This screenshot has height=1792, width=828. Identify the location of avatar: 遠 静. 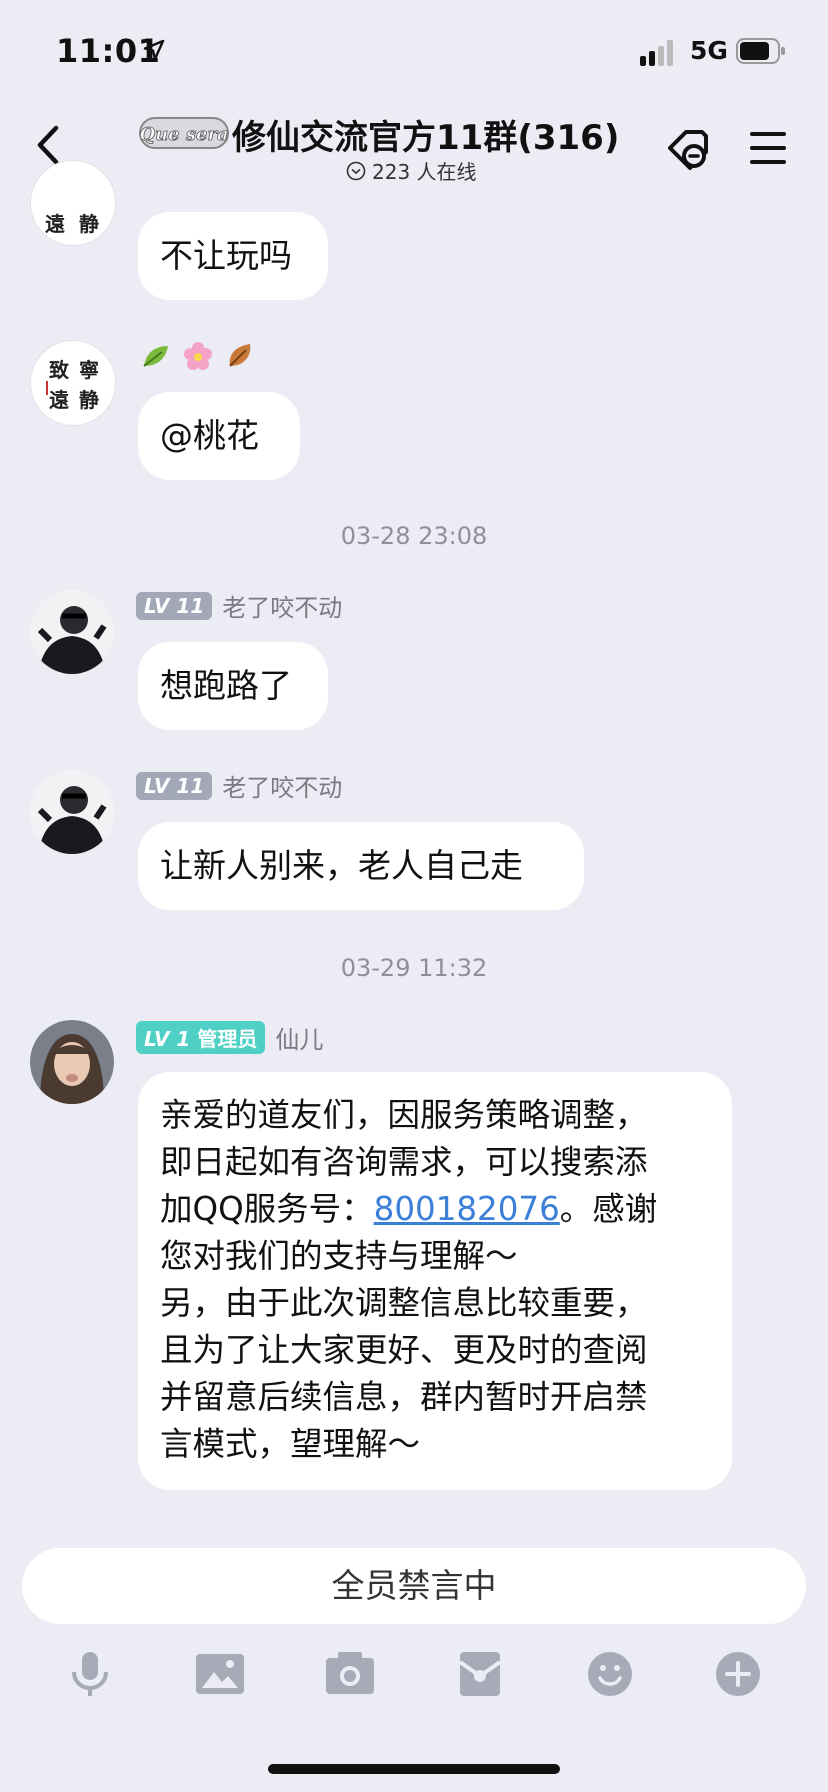
(73, 203).